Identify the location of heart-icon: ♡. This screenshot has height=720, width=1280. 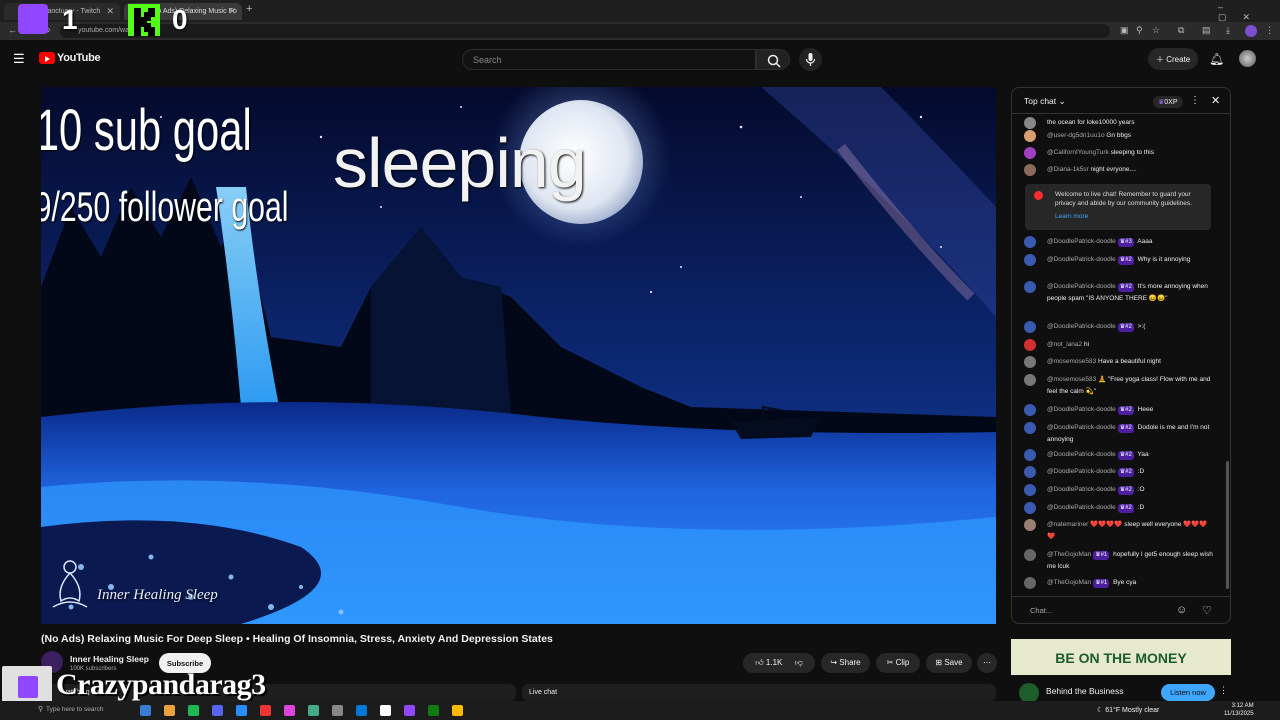
(1207, 610).